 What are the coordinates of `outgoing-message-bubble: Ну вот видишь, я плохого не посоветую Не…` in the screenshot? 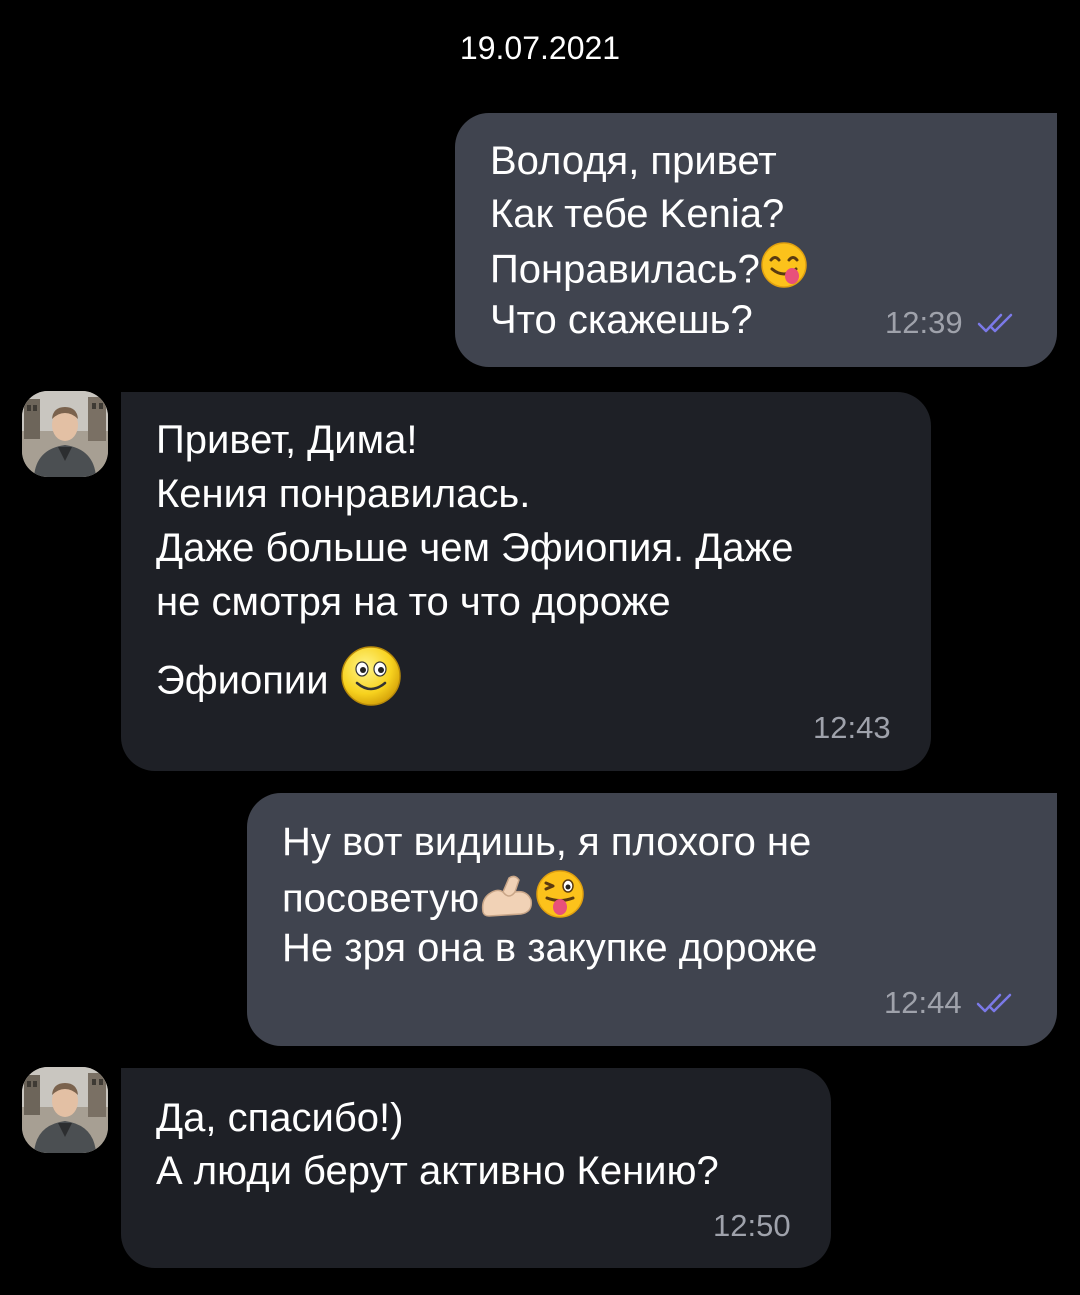 It's located at (652, 919).